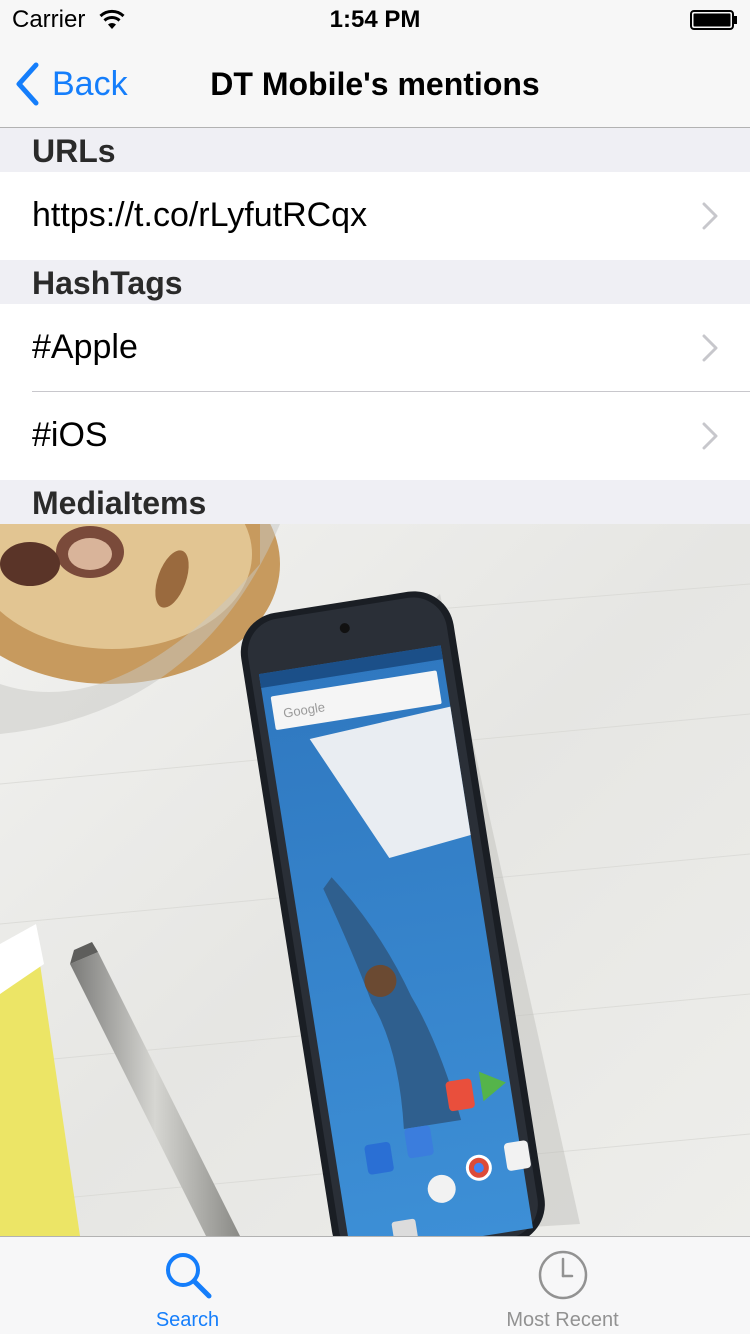 This screenshot has height=1334, width=750. I want to click on section-header-urls: URLs, so click(375, 151).